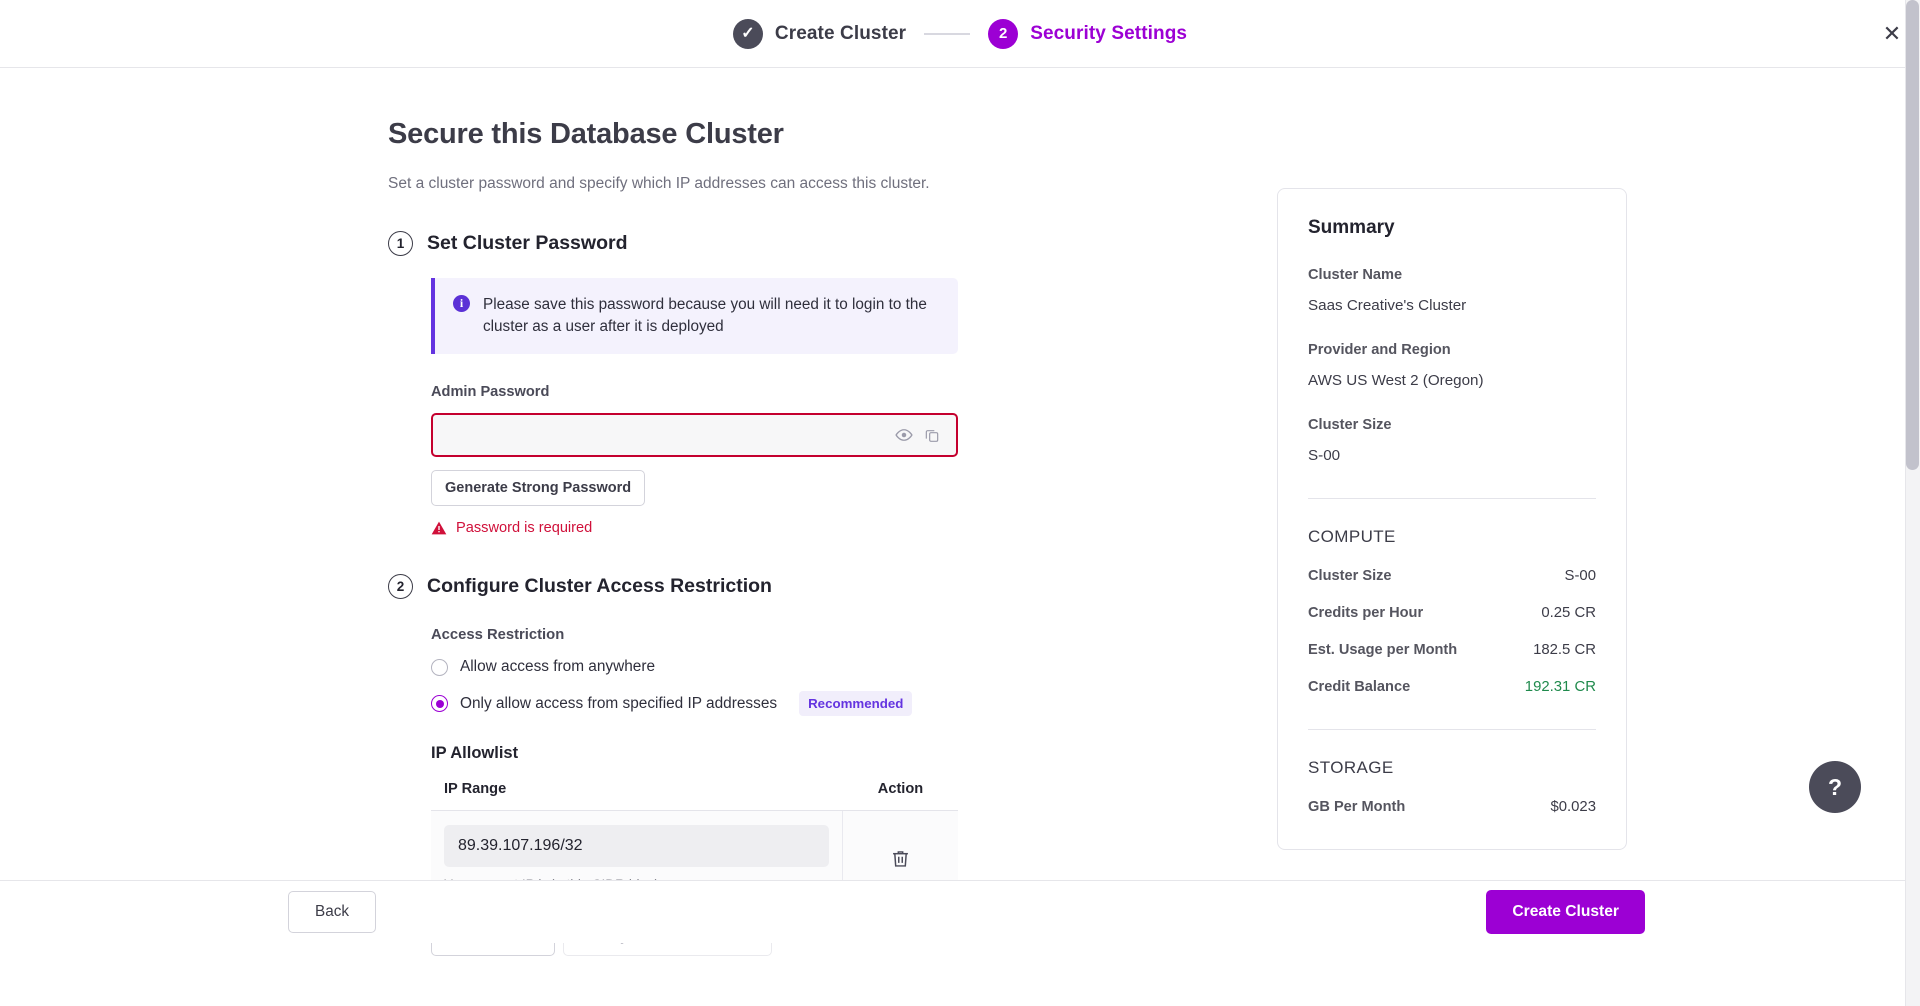  I want to click on summary-compute-row: Cluster Size S-00, so click(1452, 576).